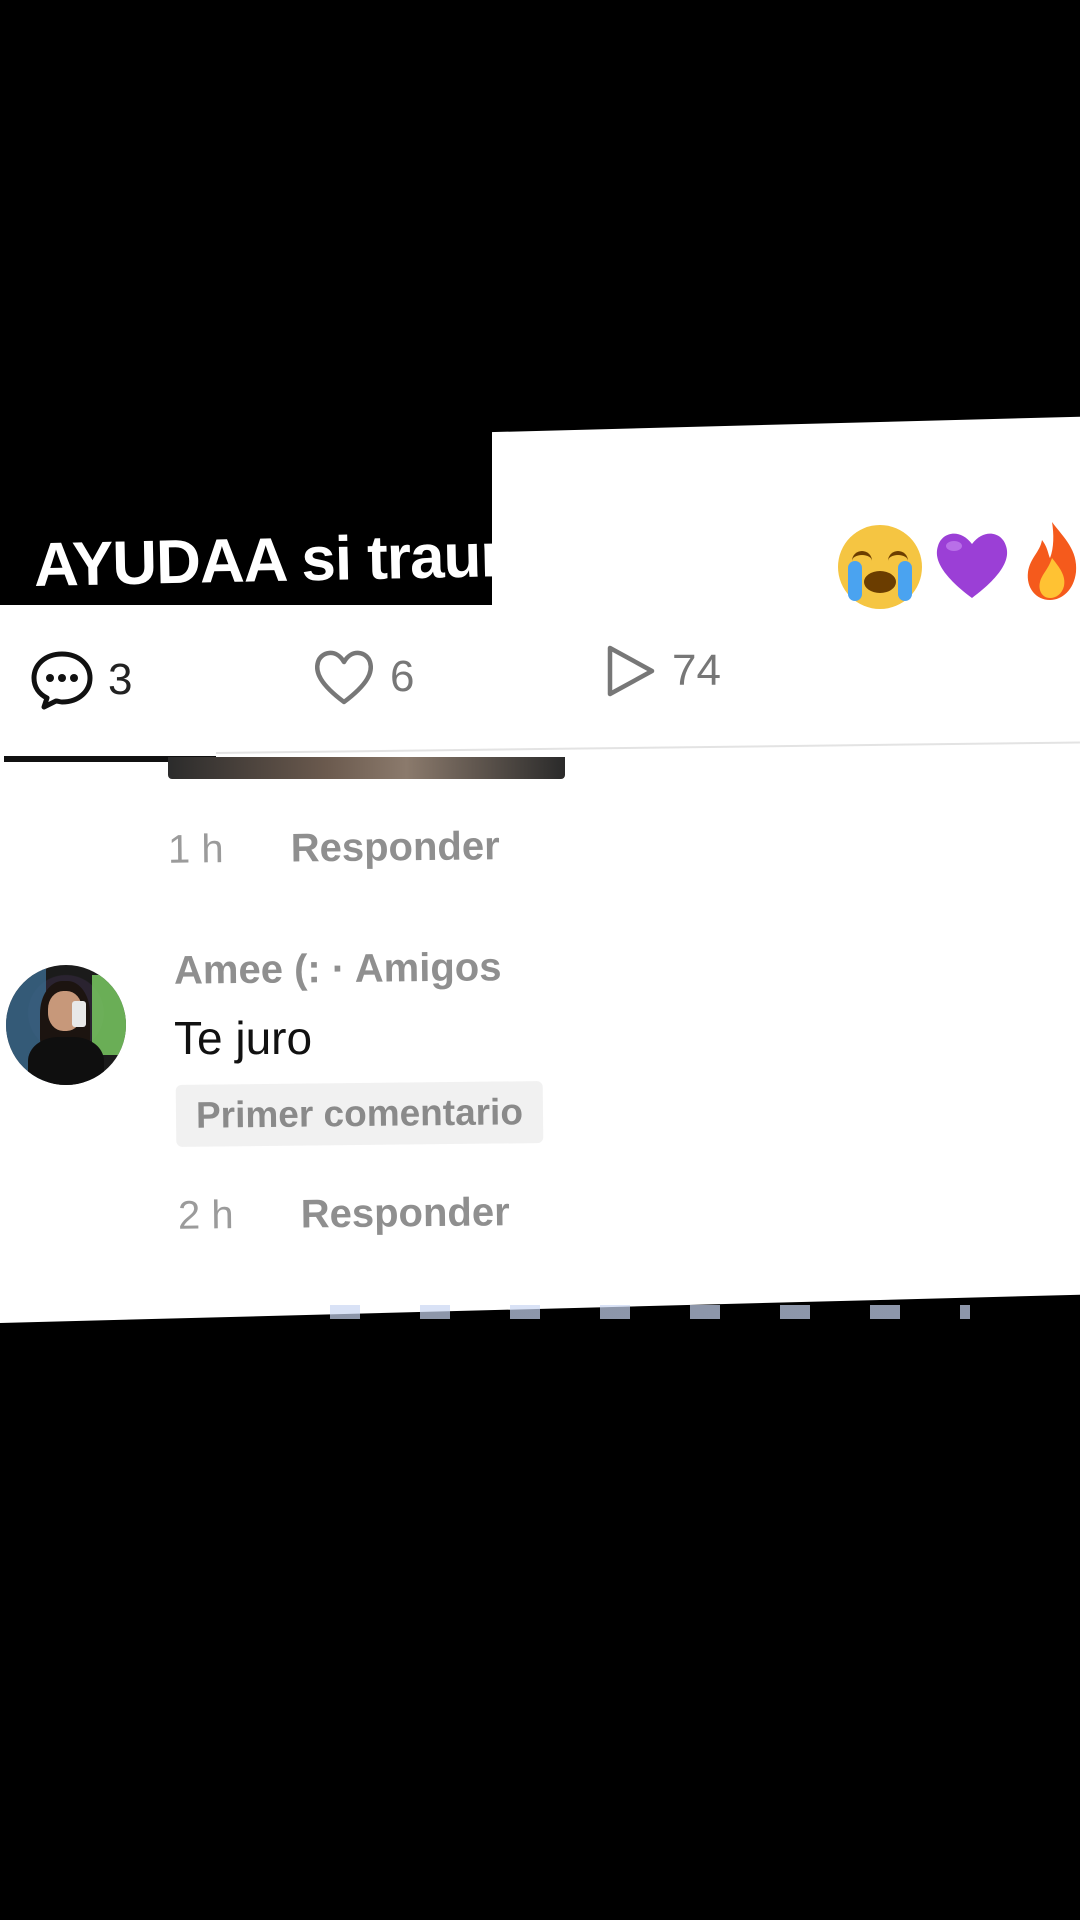 The image size is (1080, 1920). What do you see at coordinates (540, 680) in the screenshot?
I see `post-stats: 3 6 74` at bounding box center [540, 680].